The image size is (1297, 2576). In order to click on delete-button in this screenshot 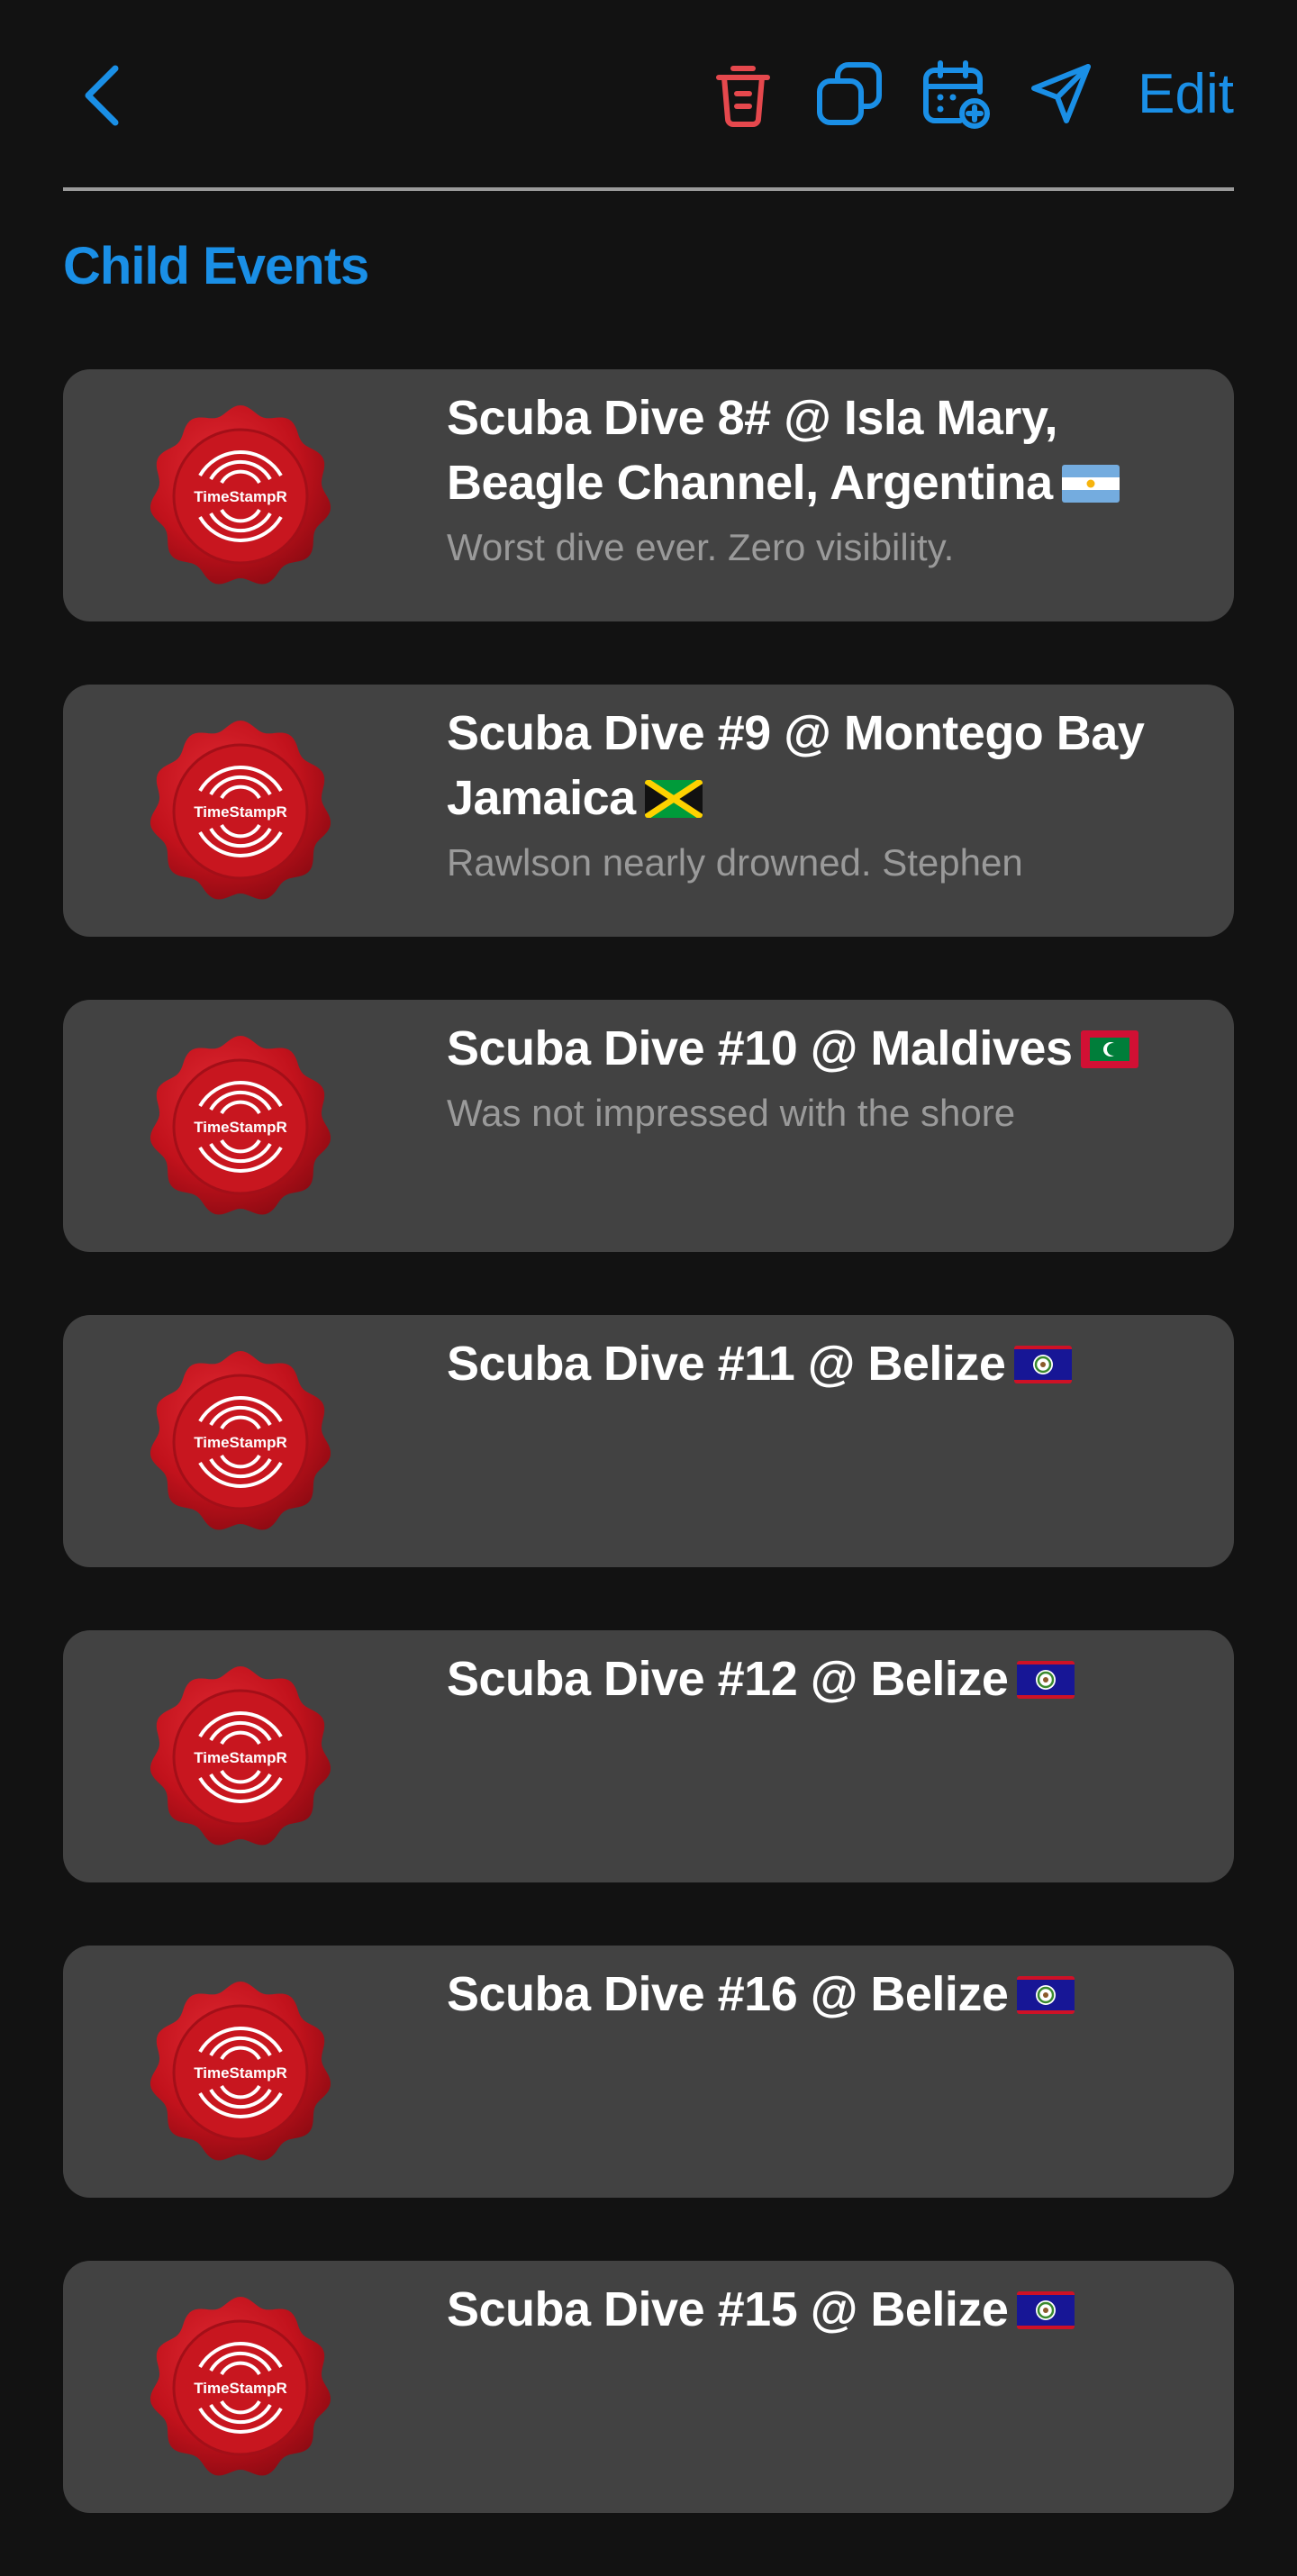, I will do `click(743, 95)`.